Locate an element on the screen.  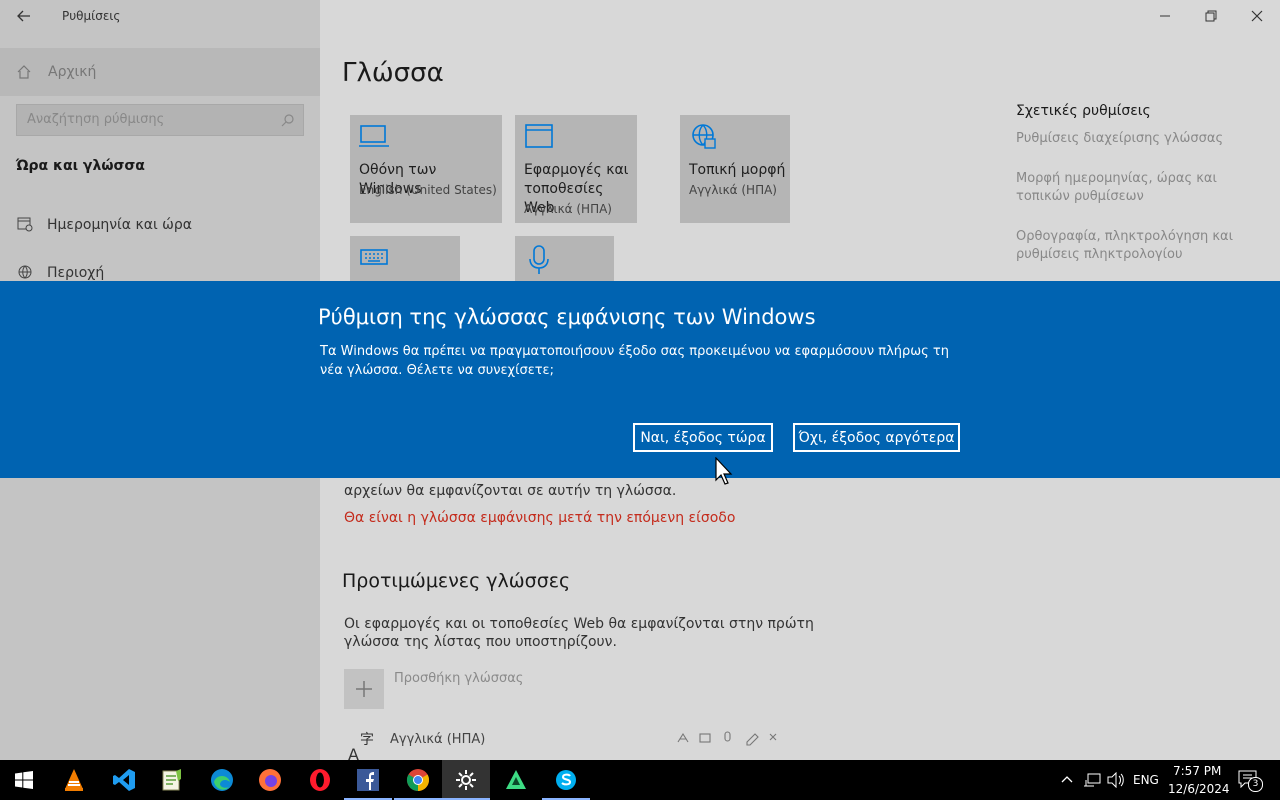
sign-out-now-button: Ναι, έξοδος τώρα is located at coordinates (703, 437).